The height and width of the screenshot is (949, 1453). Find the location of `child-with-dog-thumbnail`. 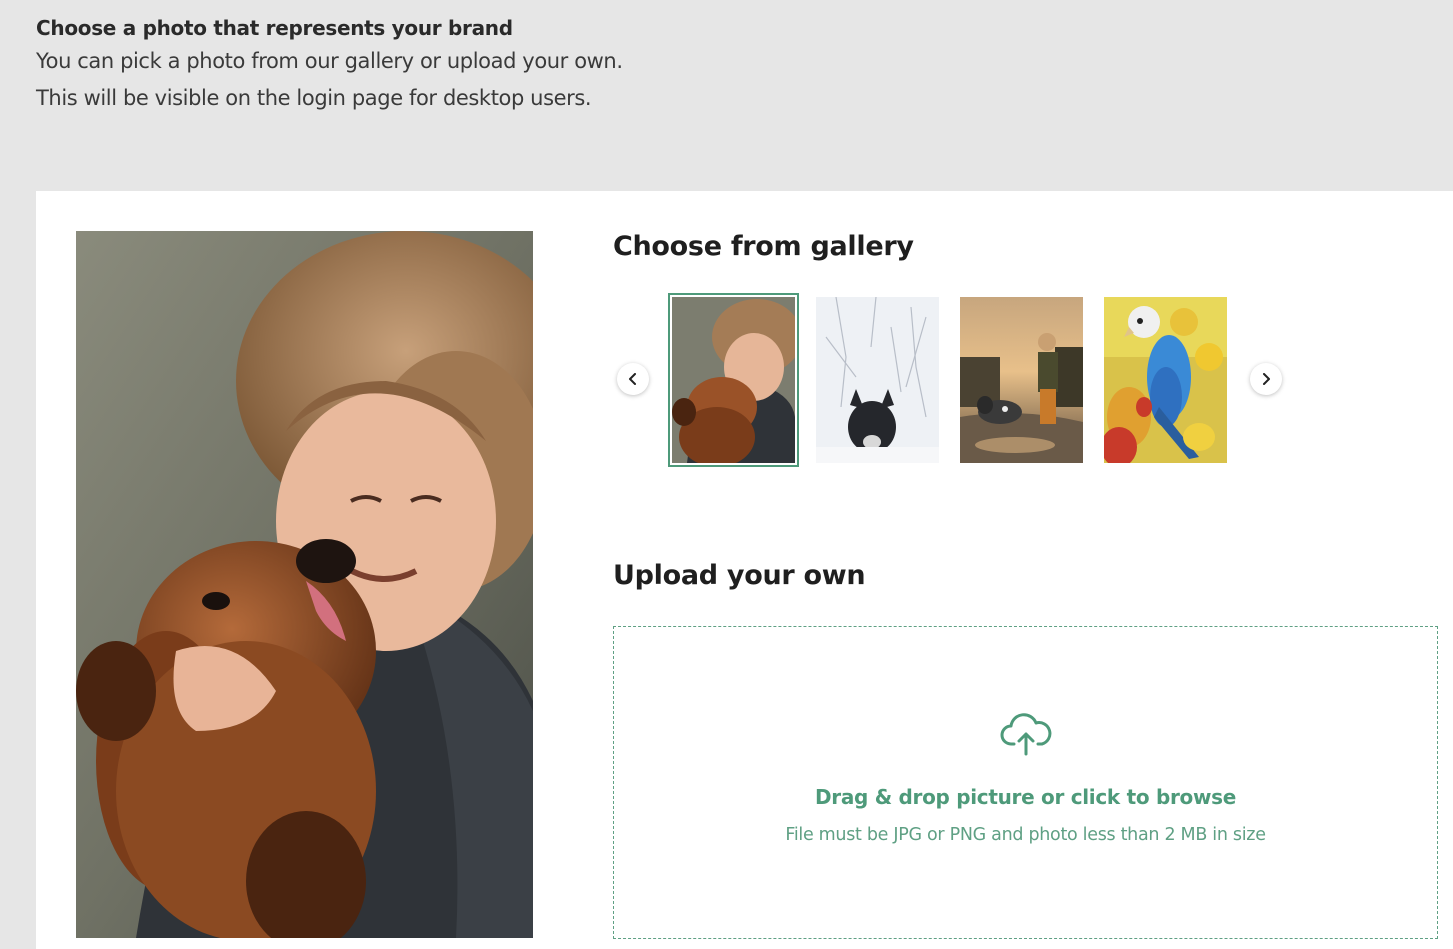

child-with-dog-thumbnail is located at coordinates (1021, 380).